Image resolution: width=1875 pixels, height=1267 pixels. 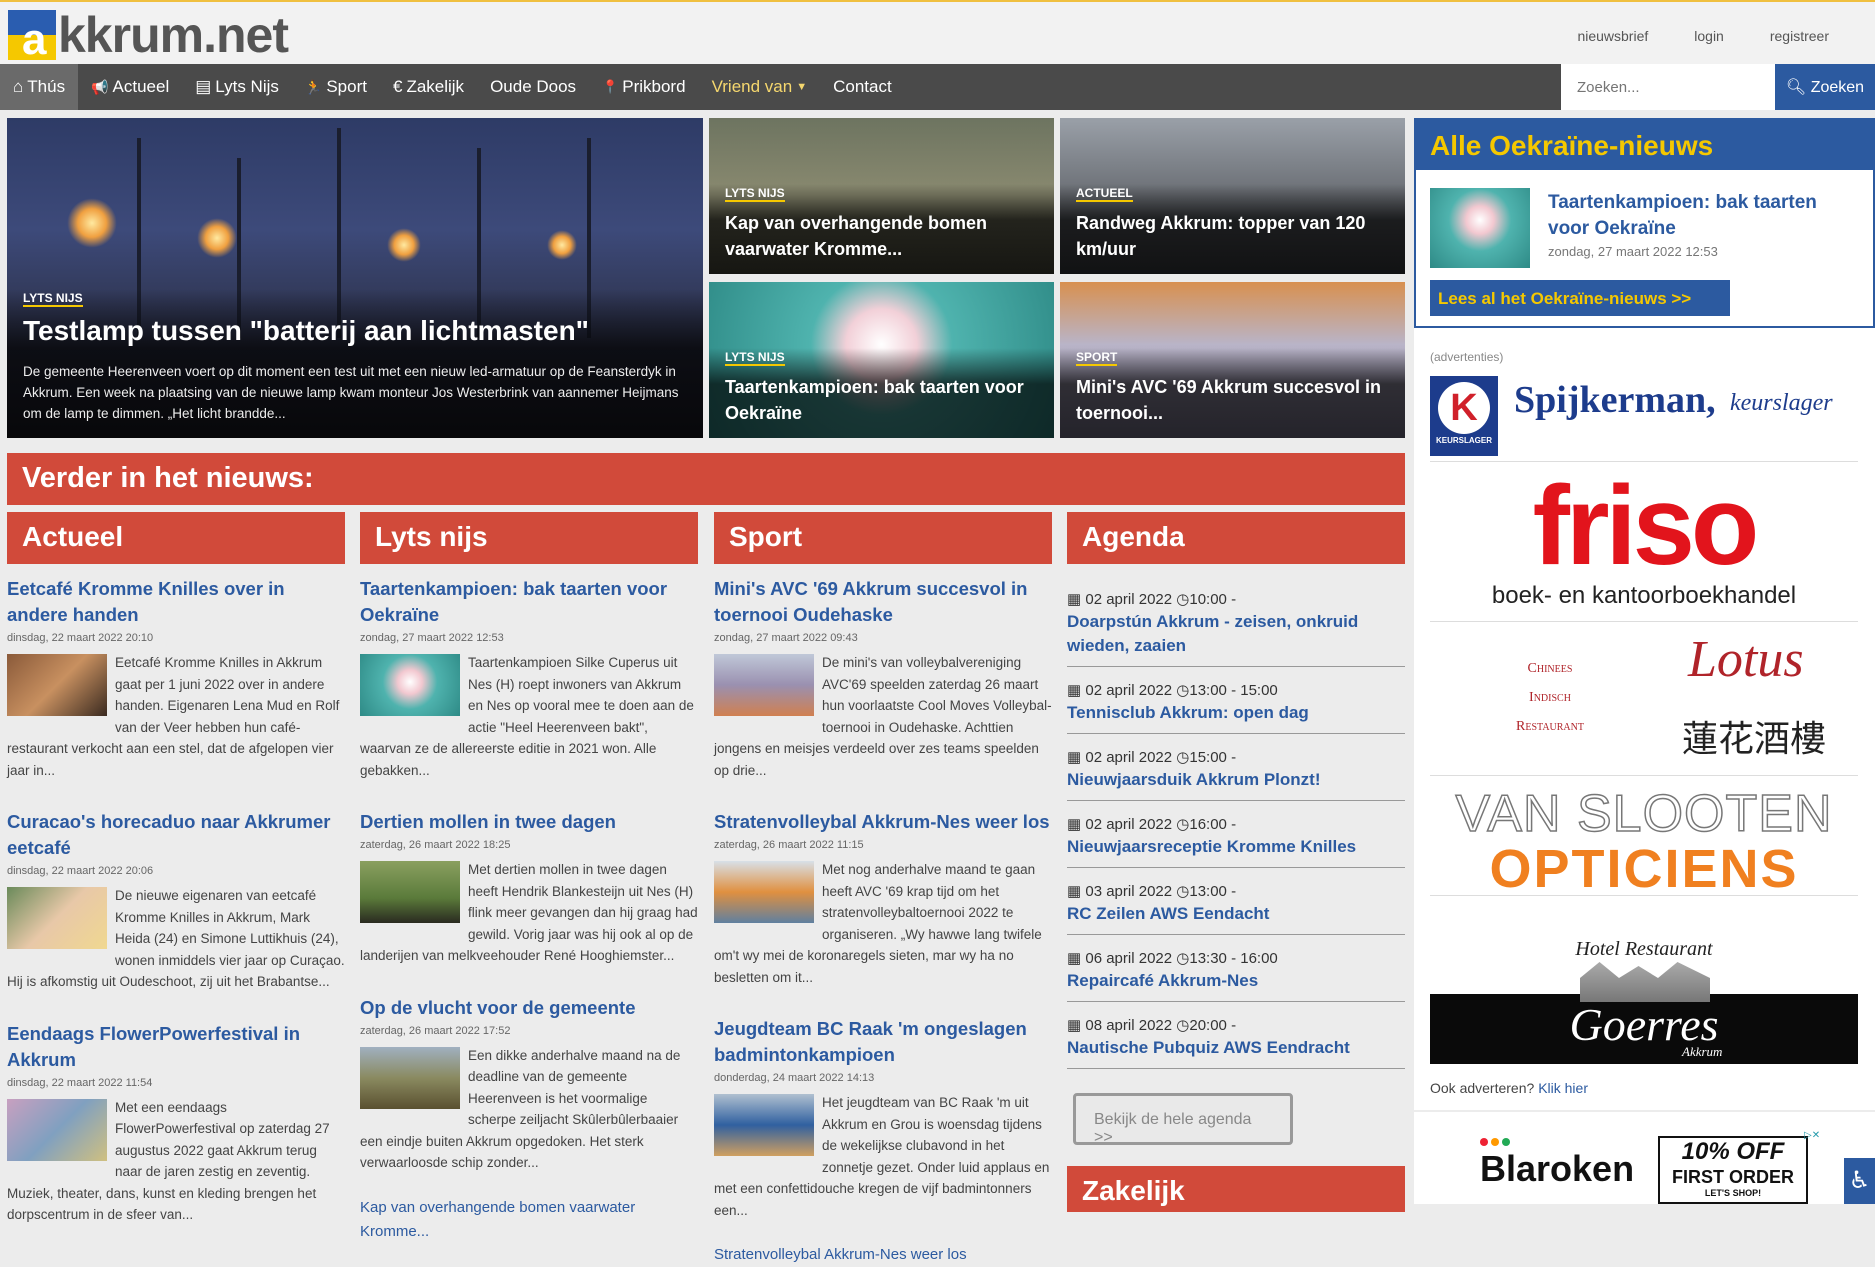 What do you see at coordinates (1812, 1135) in the screenshot?
I see `adchoices-icon: ▷✕` at bounding box center [1812, 1135].